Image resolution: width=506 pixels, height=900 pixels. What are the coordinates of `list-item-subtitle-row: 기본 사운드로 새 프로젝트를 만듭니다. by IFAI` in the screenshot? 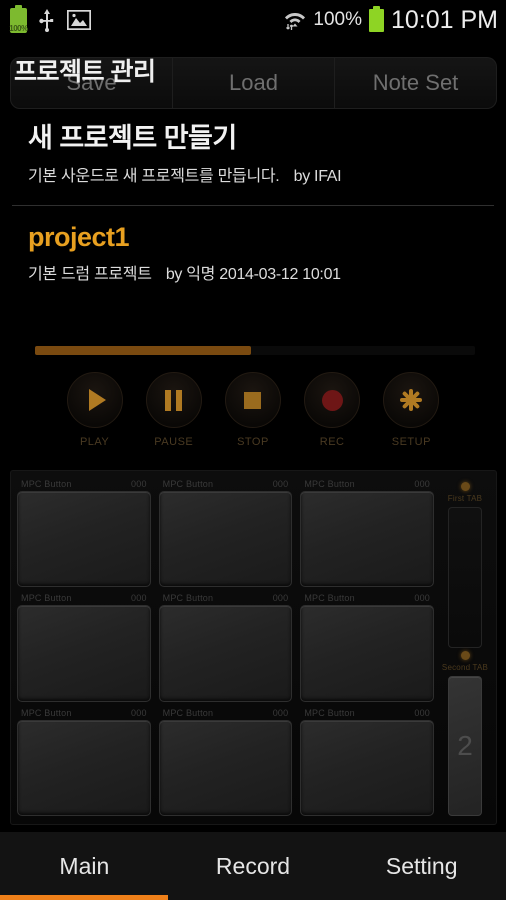 It's located at (267, 174).